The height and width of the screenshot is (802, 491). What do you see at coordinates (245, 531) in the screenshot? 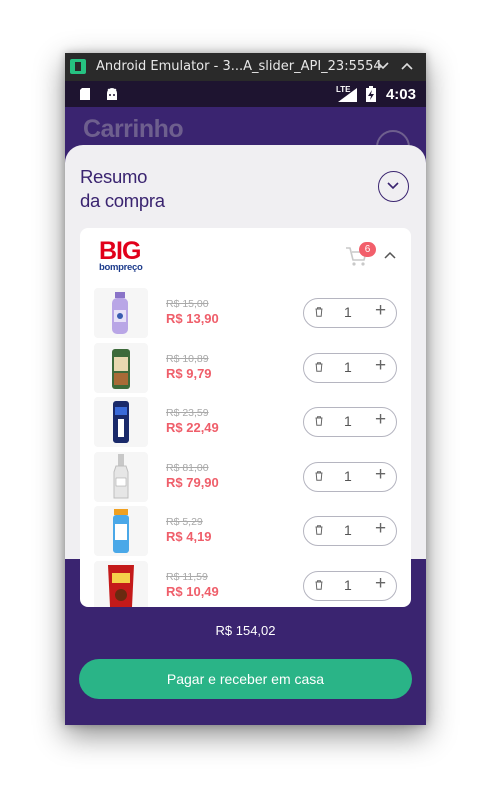
I see `cart-item: R$ 5,29 R$ 4,19 1 +` at bounding box center [245, 531].